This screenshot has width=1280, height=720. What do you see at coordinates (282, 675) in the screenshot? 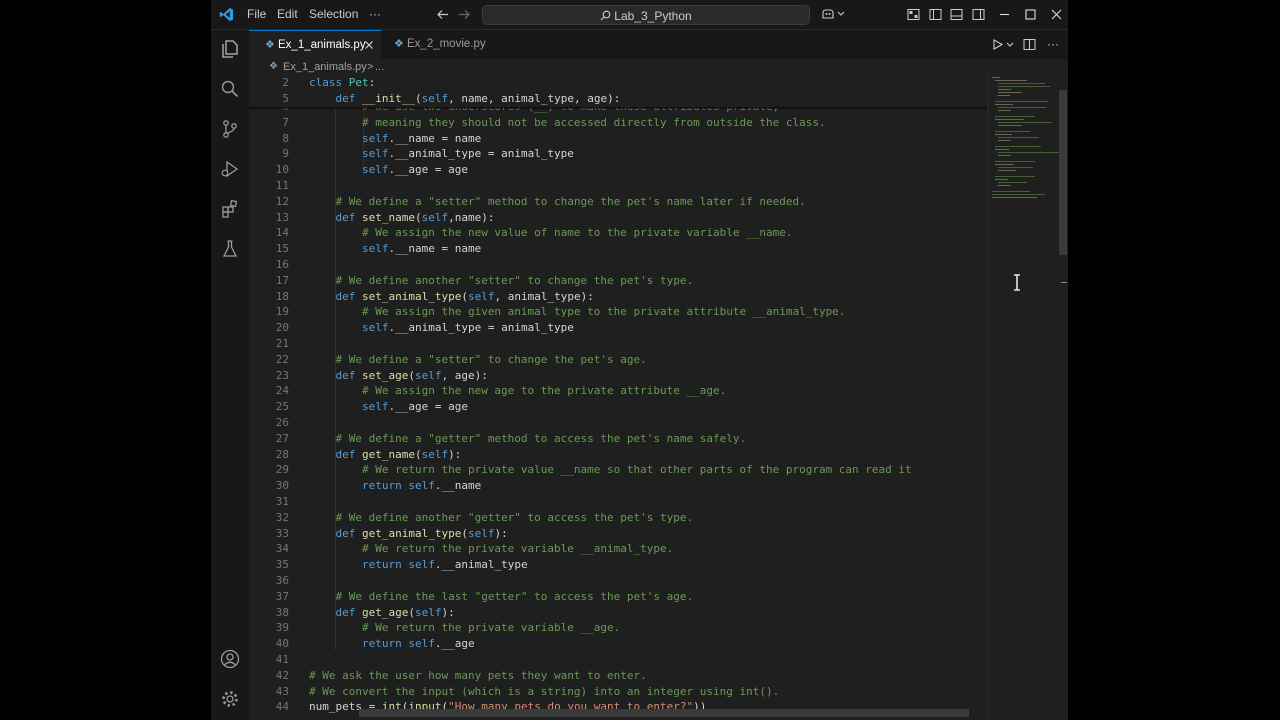
I see `line-number: 42` at bounding box center [282, 675].